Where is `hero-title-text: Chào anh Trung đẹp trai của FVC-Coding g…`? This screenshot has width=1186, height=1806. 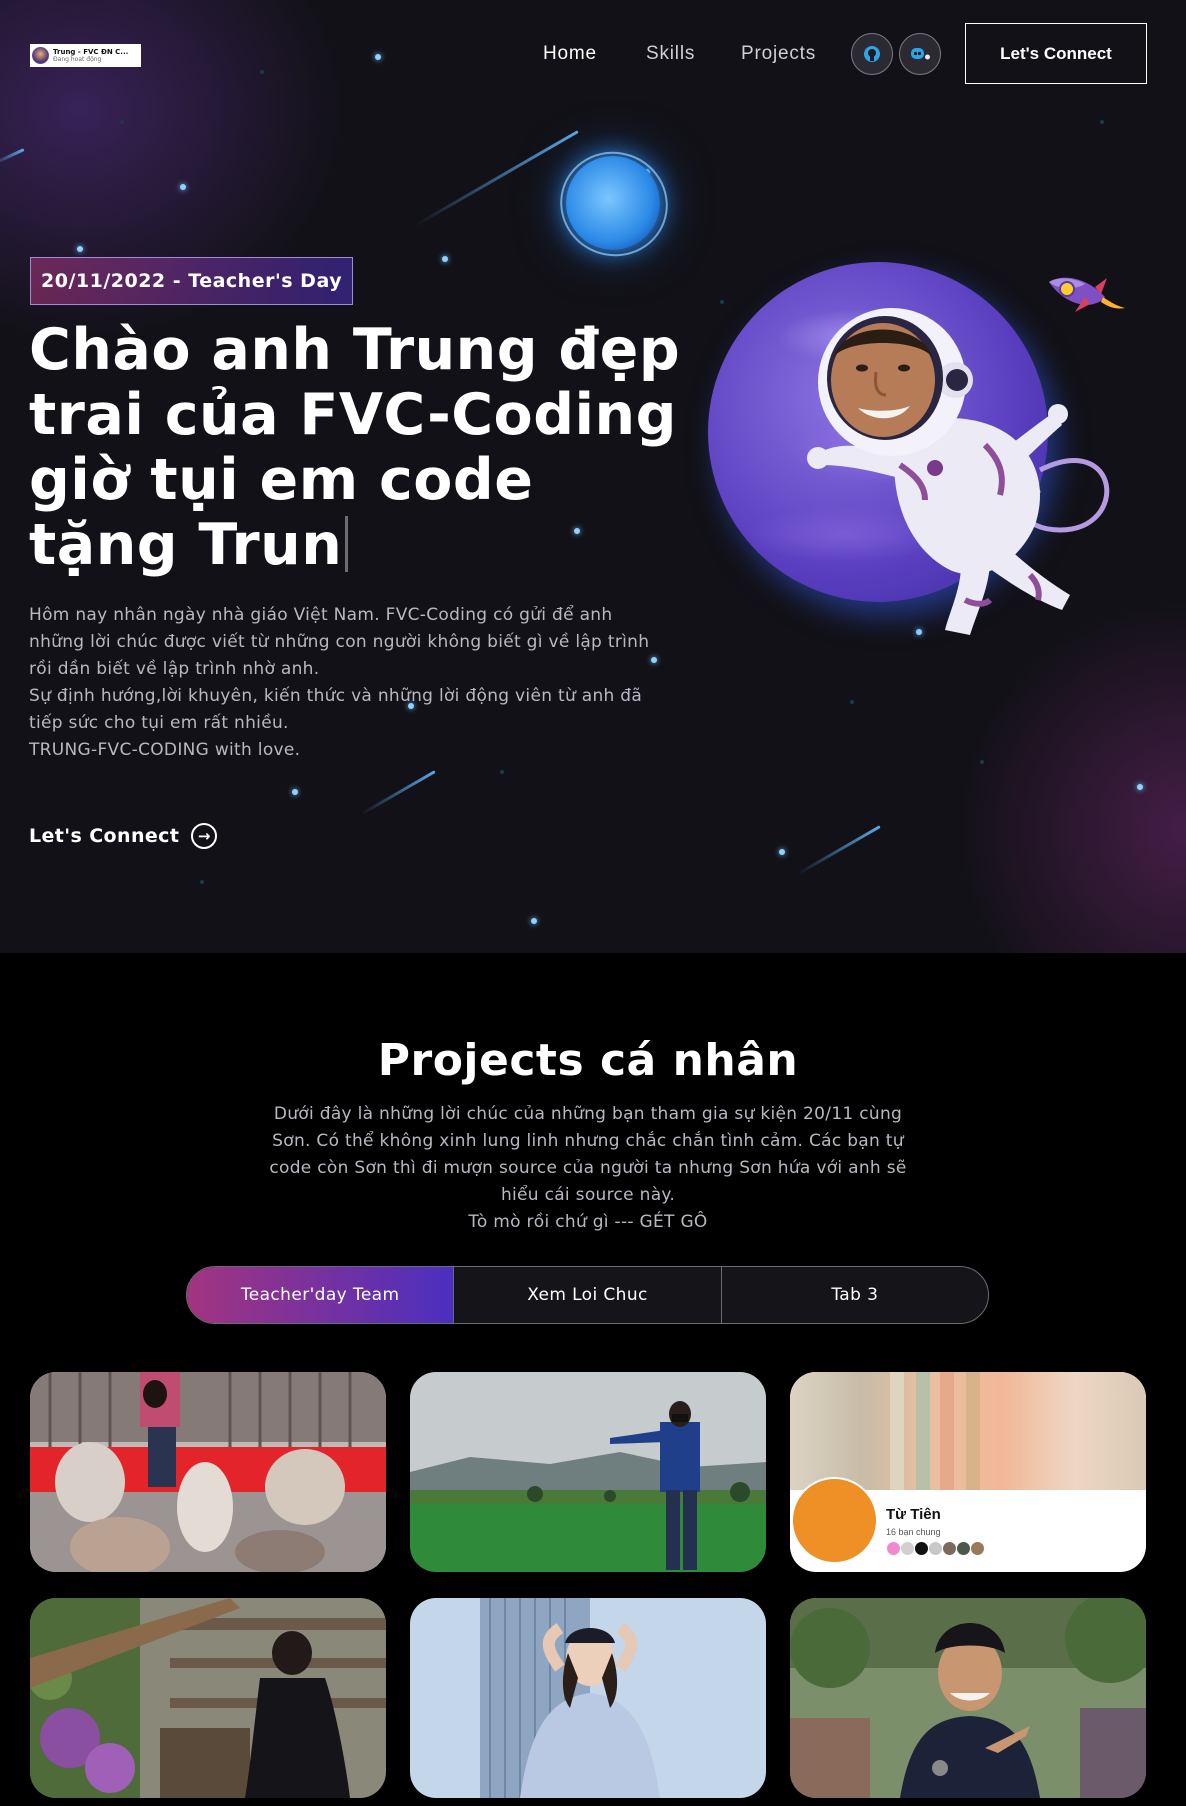
hero-title-text: Chào anh Trung đẹp trai của FVC-Coding g… is located at coordinates (355, 447).